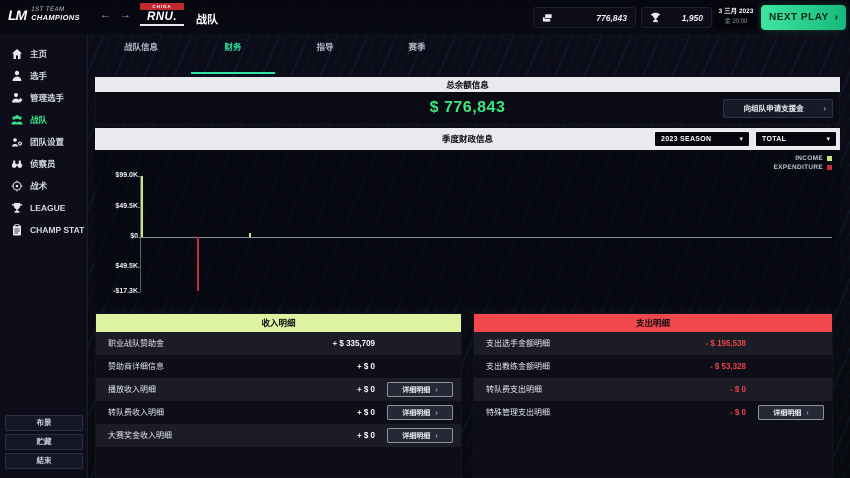 The image size is (850, 478). What do you see at coordinates (17, 230) in the screenshot?
I see `clipboard-icon` at bounding box center [17, 230].